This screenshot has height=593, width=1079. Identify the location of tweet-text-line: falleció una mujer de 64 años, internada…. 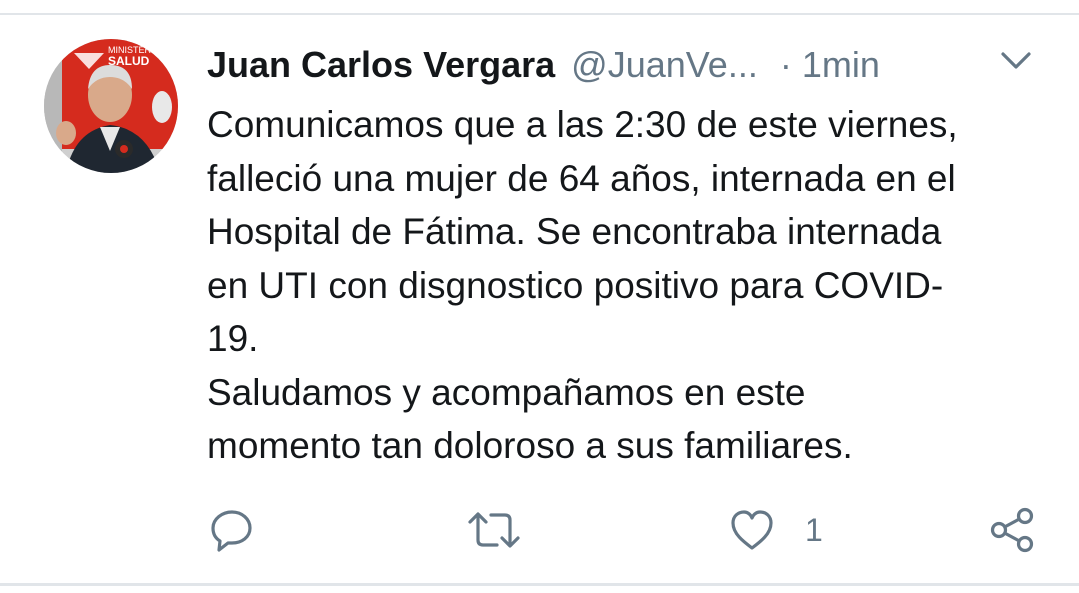
(581, 178).